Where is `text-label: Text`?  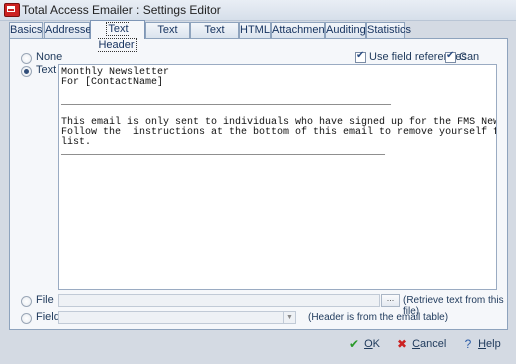
text-label: Text is located at coordinates (46, 70).